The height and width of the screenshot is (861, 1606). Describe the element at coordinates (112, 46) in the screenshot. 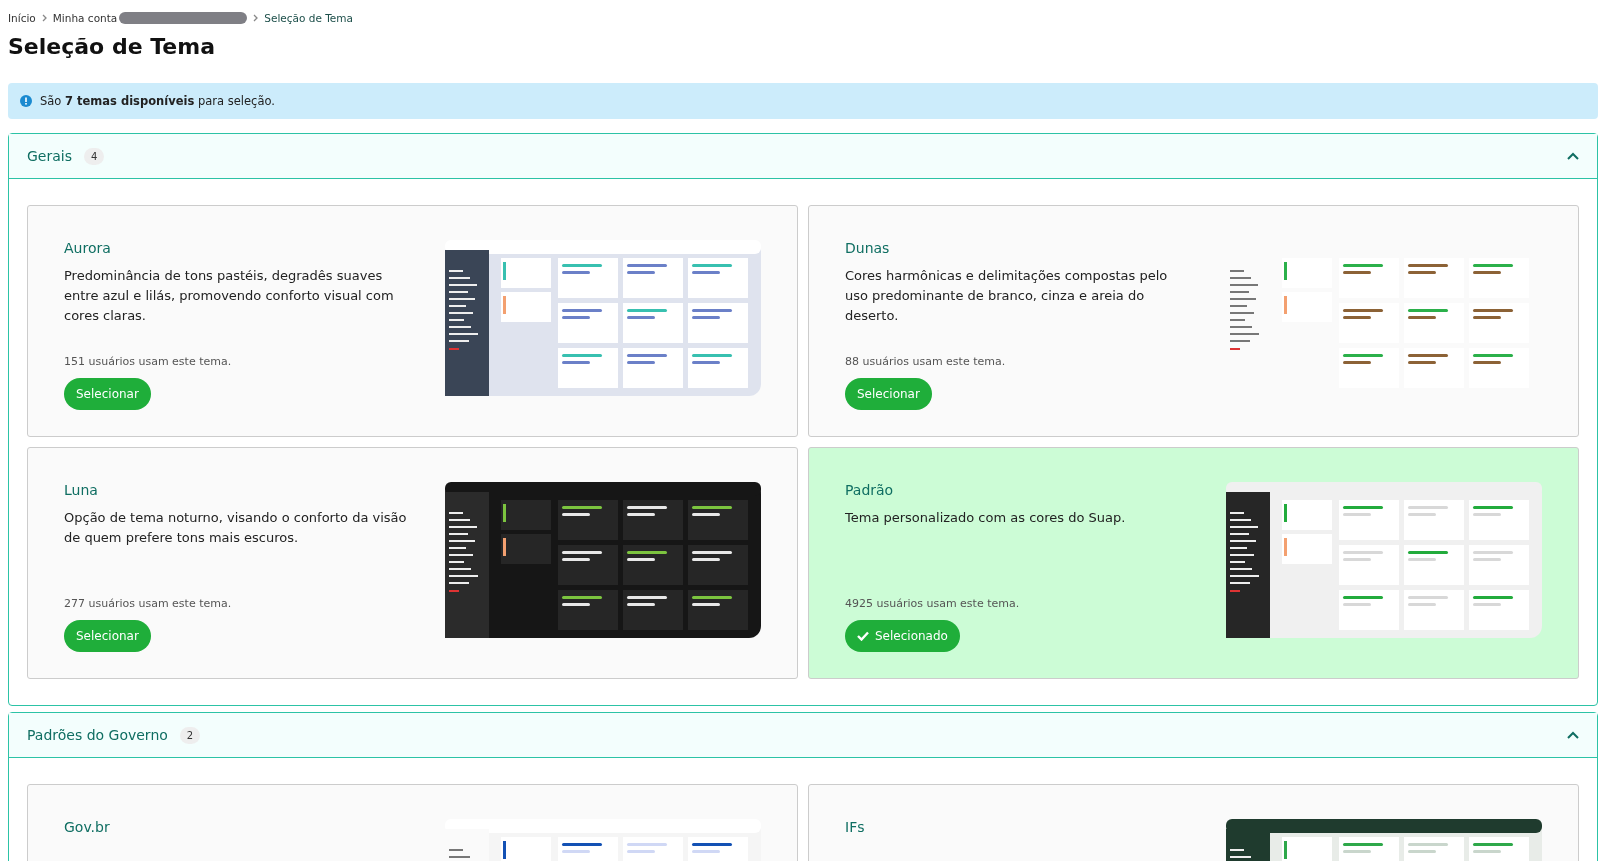

I see `page-title: Seleção de Tema` at that location.